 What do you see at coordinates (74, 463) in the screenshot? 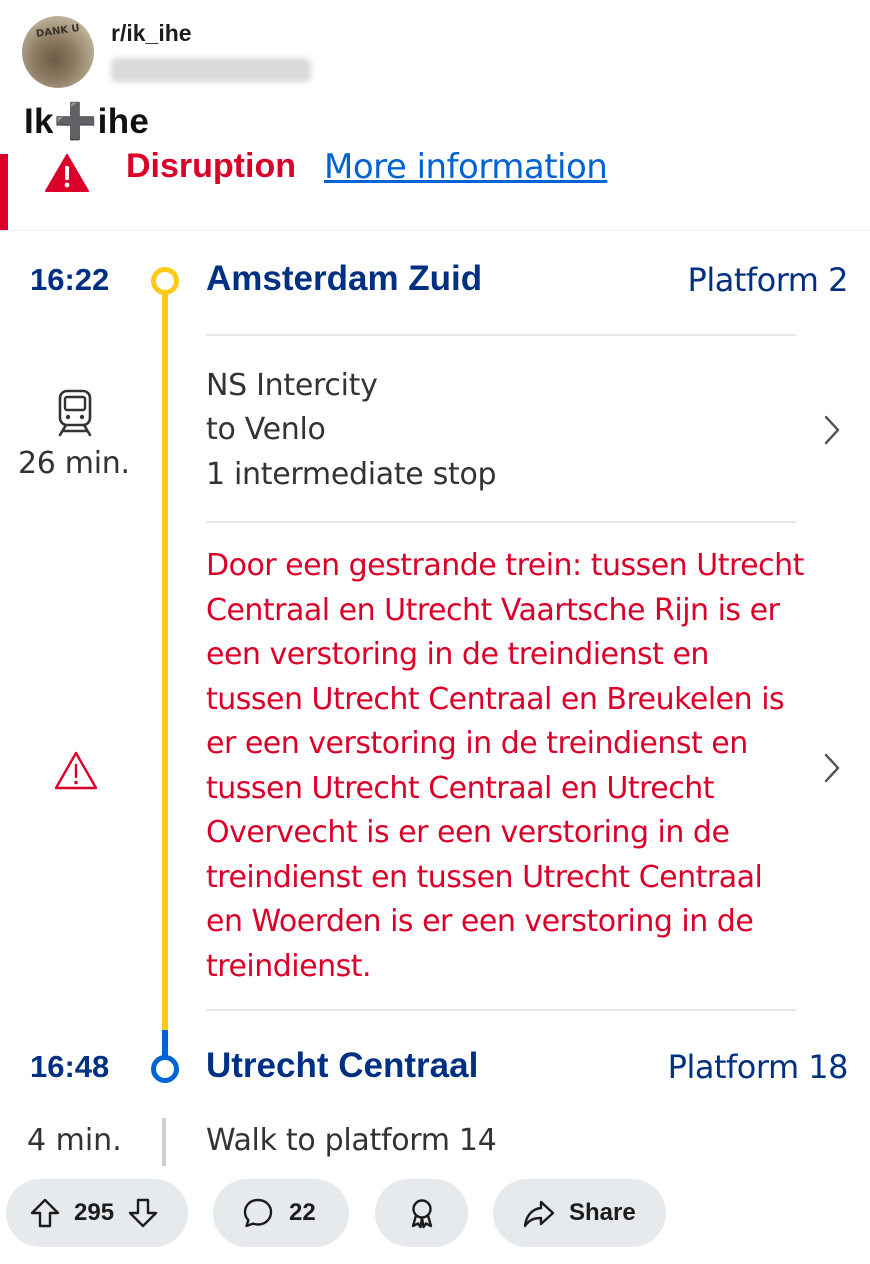
I see `leg-duration: 26 min.` at bounding box center [74, 463].